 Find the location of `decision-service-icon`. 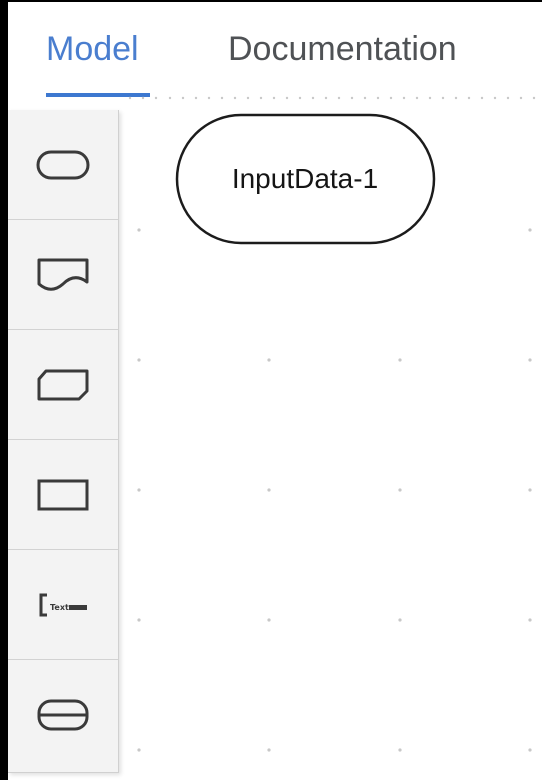

decision-service-icon is located at coordinates (63, 715).